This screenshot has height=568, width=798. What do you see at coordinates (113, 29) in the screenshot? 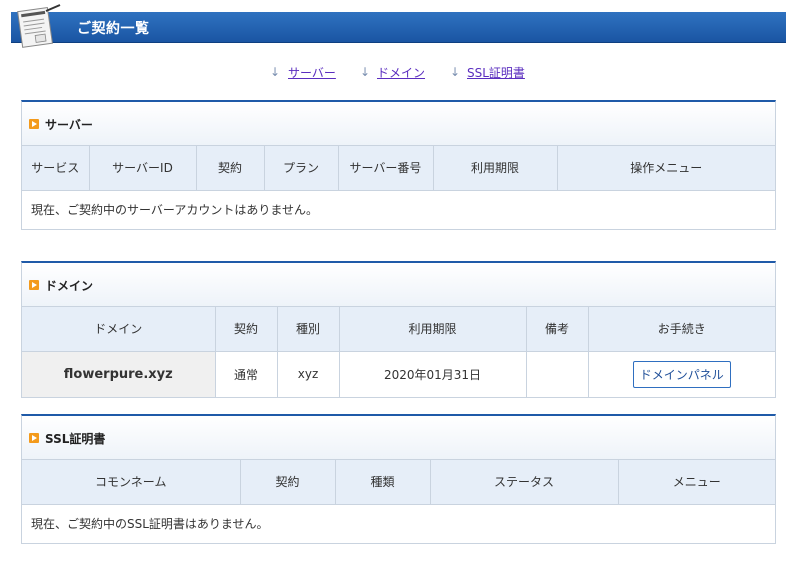
I see `page-title: ご契約一覧` at bounding box center [113, 29].